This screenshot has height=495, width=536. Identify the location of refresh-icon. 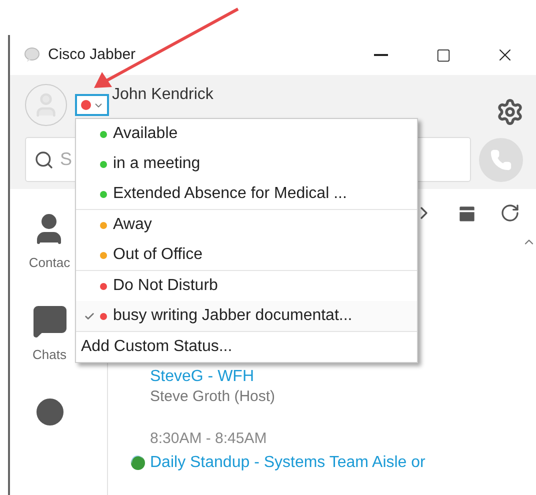
(510, 213).